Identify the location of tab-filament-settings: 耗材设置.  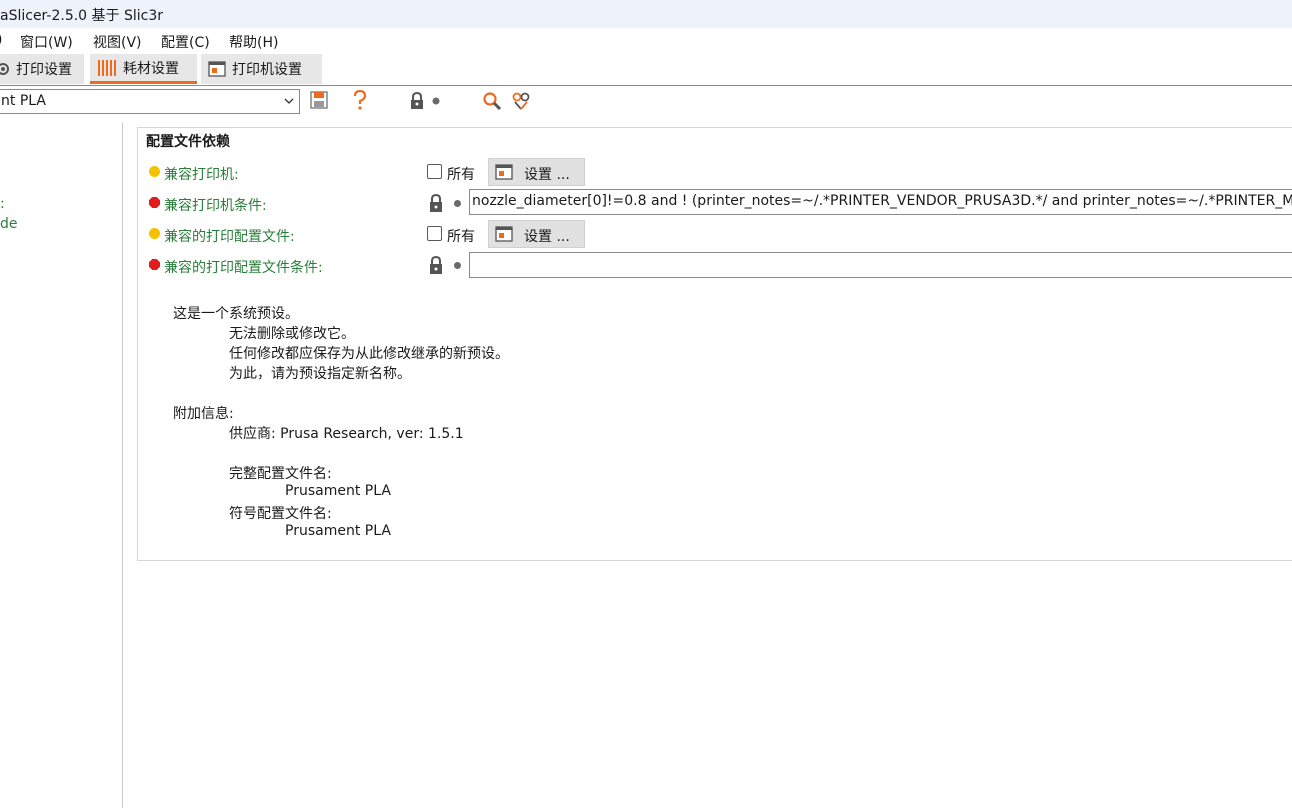
(143, 69).